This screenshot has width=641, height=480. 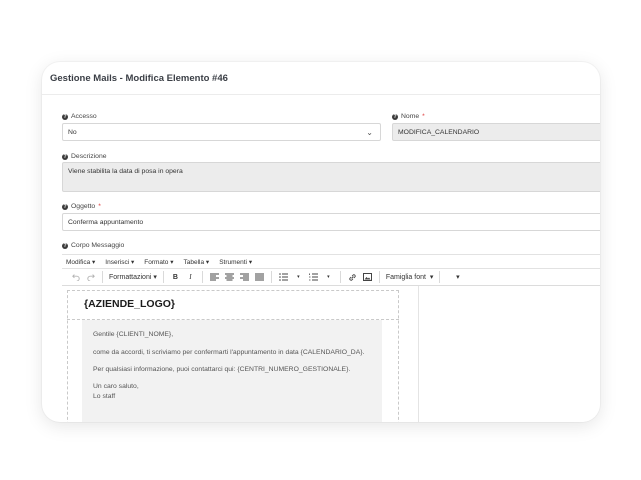 I want to click on menu-strumenti: Strumenti ▾, so click(x=235, y=262).